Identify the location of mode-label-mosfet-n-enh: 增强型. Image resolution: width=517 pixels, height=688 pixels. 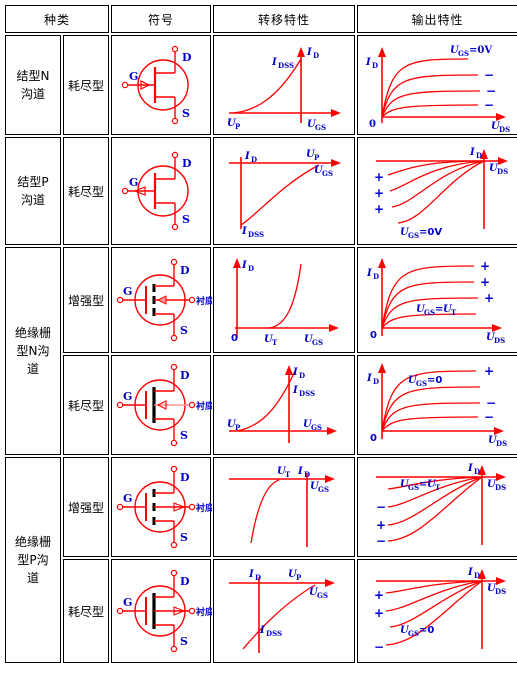
(86, 300).